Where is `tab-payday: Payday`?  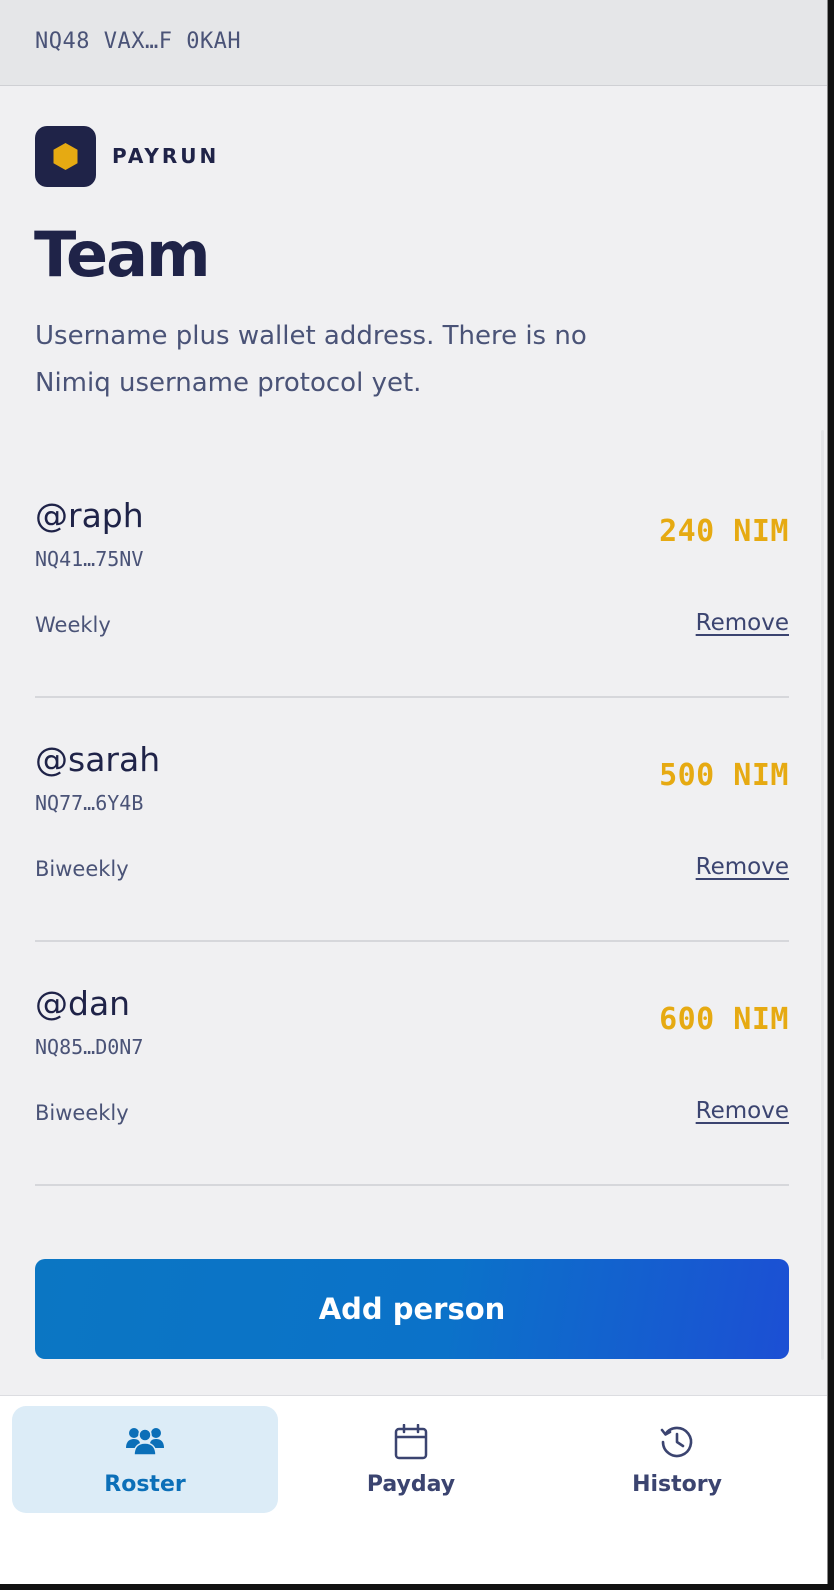 tab-payday: Payday is located at coordinates (411, 1459).